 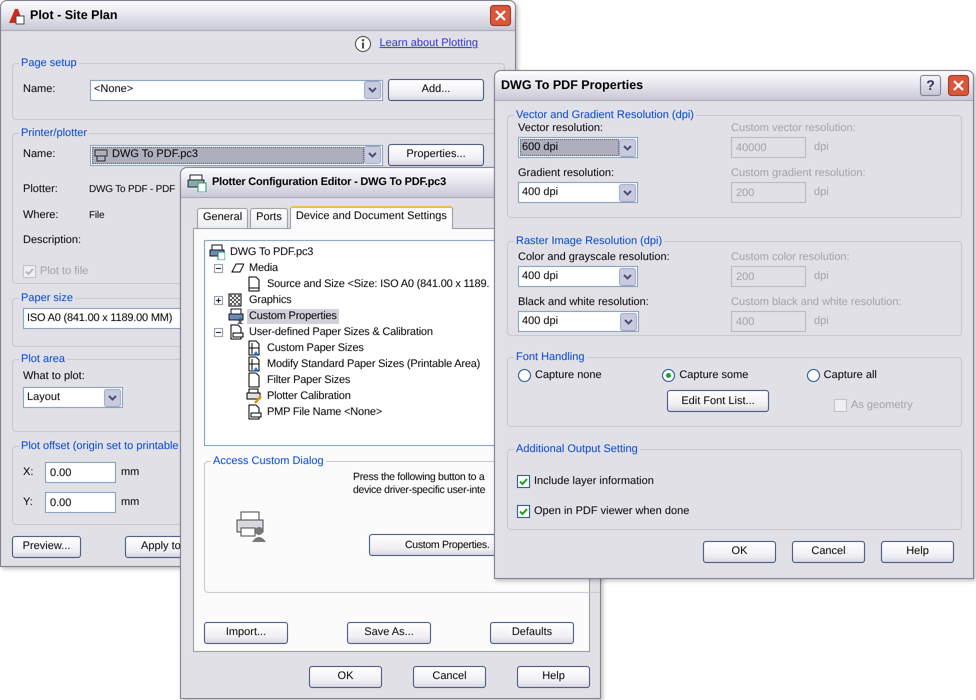 What do you see at coordinates (43, 359) in the screenshot?
I see `group-title: Plot area` at bounding box center [43, 359].